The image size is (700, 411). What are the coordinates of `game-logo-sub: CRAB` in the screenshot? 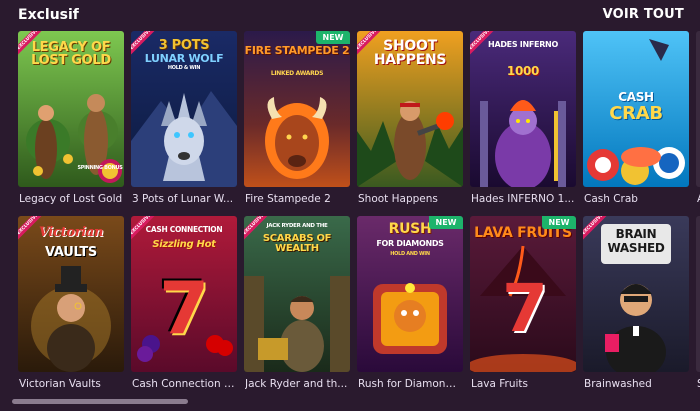 It's located at (636, 113).